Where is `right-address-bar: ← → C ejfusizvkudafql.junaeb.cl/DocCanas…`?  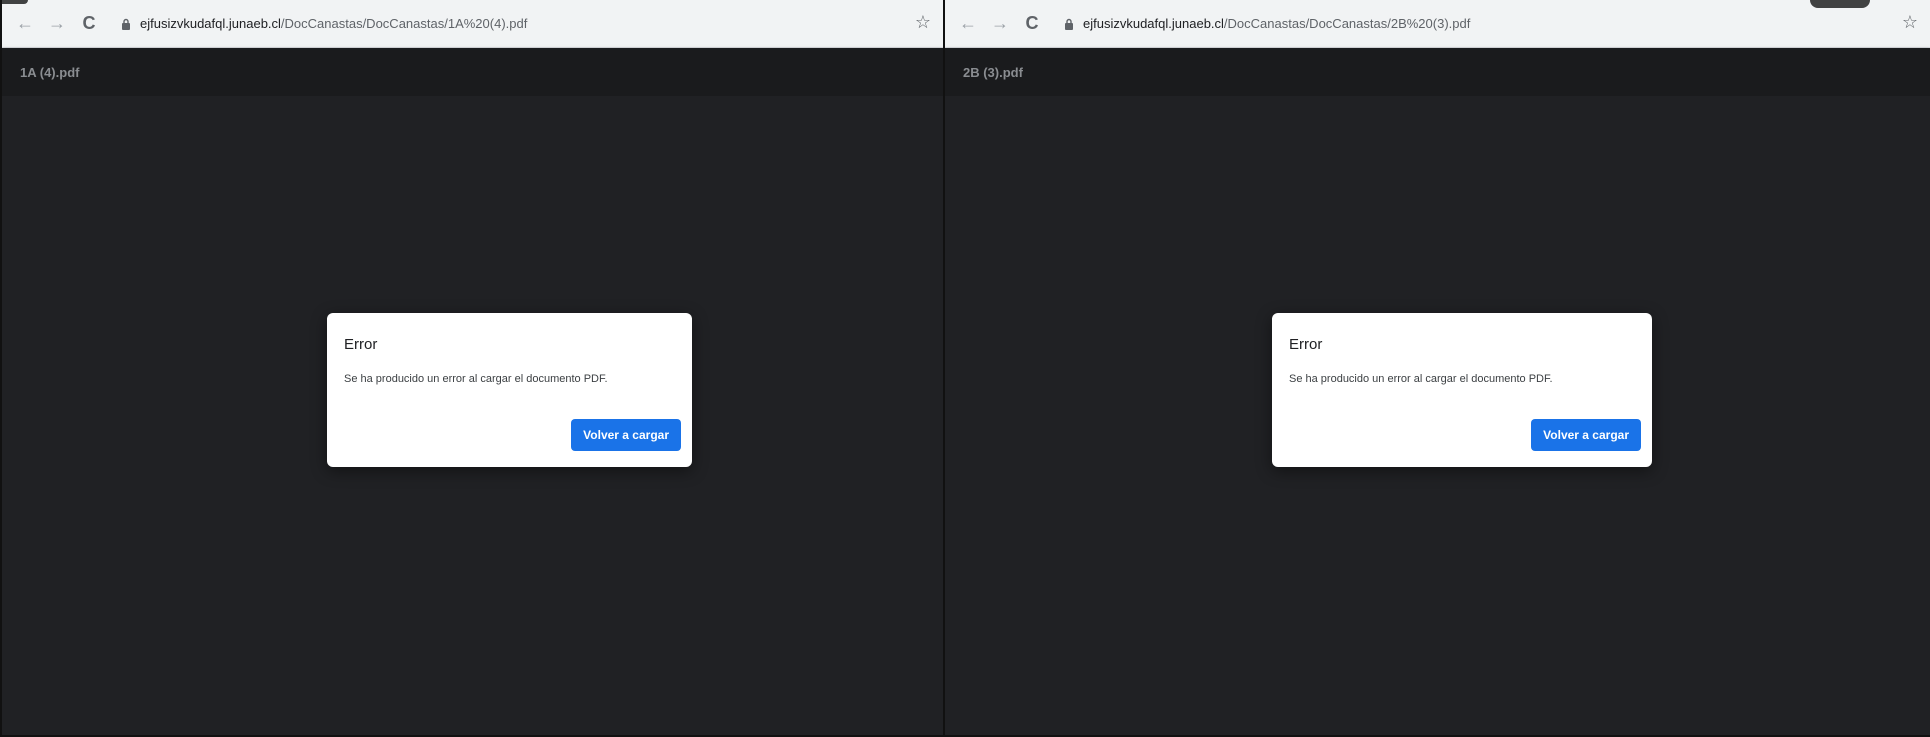 right-address-bar: ← → C ejfusizvkudafql.junaeb.cl/DocCanas… is located at coordinates (1437, 24).